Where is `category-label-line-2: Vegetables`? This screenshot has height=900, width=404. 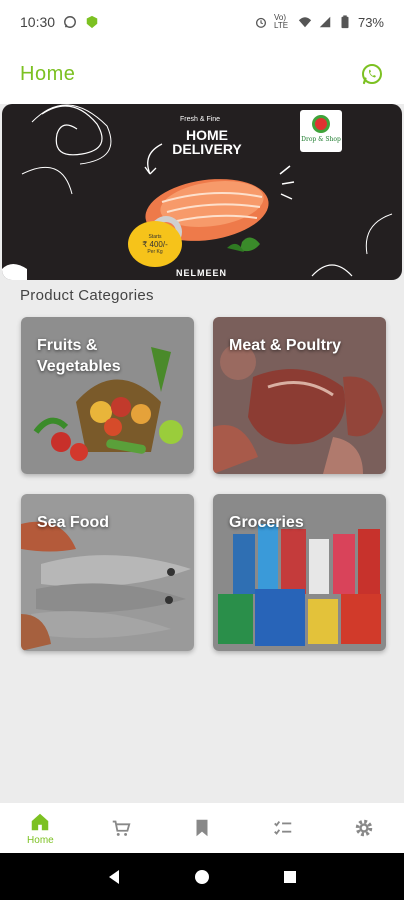
category-label-line-2: Vegetables is located at coordinates (79, 366).